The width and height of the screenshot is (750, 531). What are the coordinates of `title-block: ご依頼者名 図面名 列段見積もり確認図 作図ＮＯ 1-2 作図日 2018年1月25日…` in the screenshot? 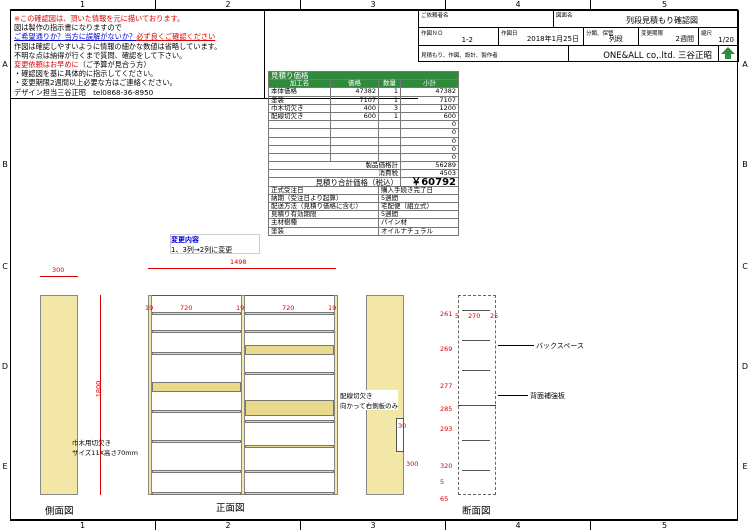 It's located at (578, 36).